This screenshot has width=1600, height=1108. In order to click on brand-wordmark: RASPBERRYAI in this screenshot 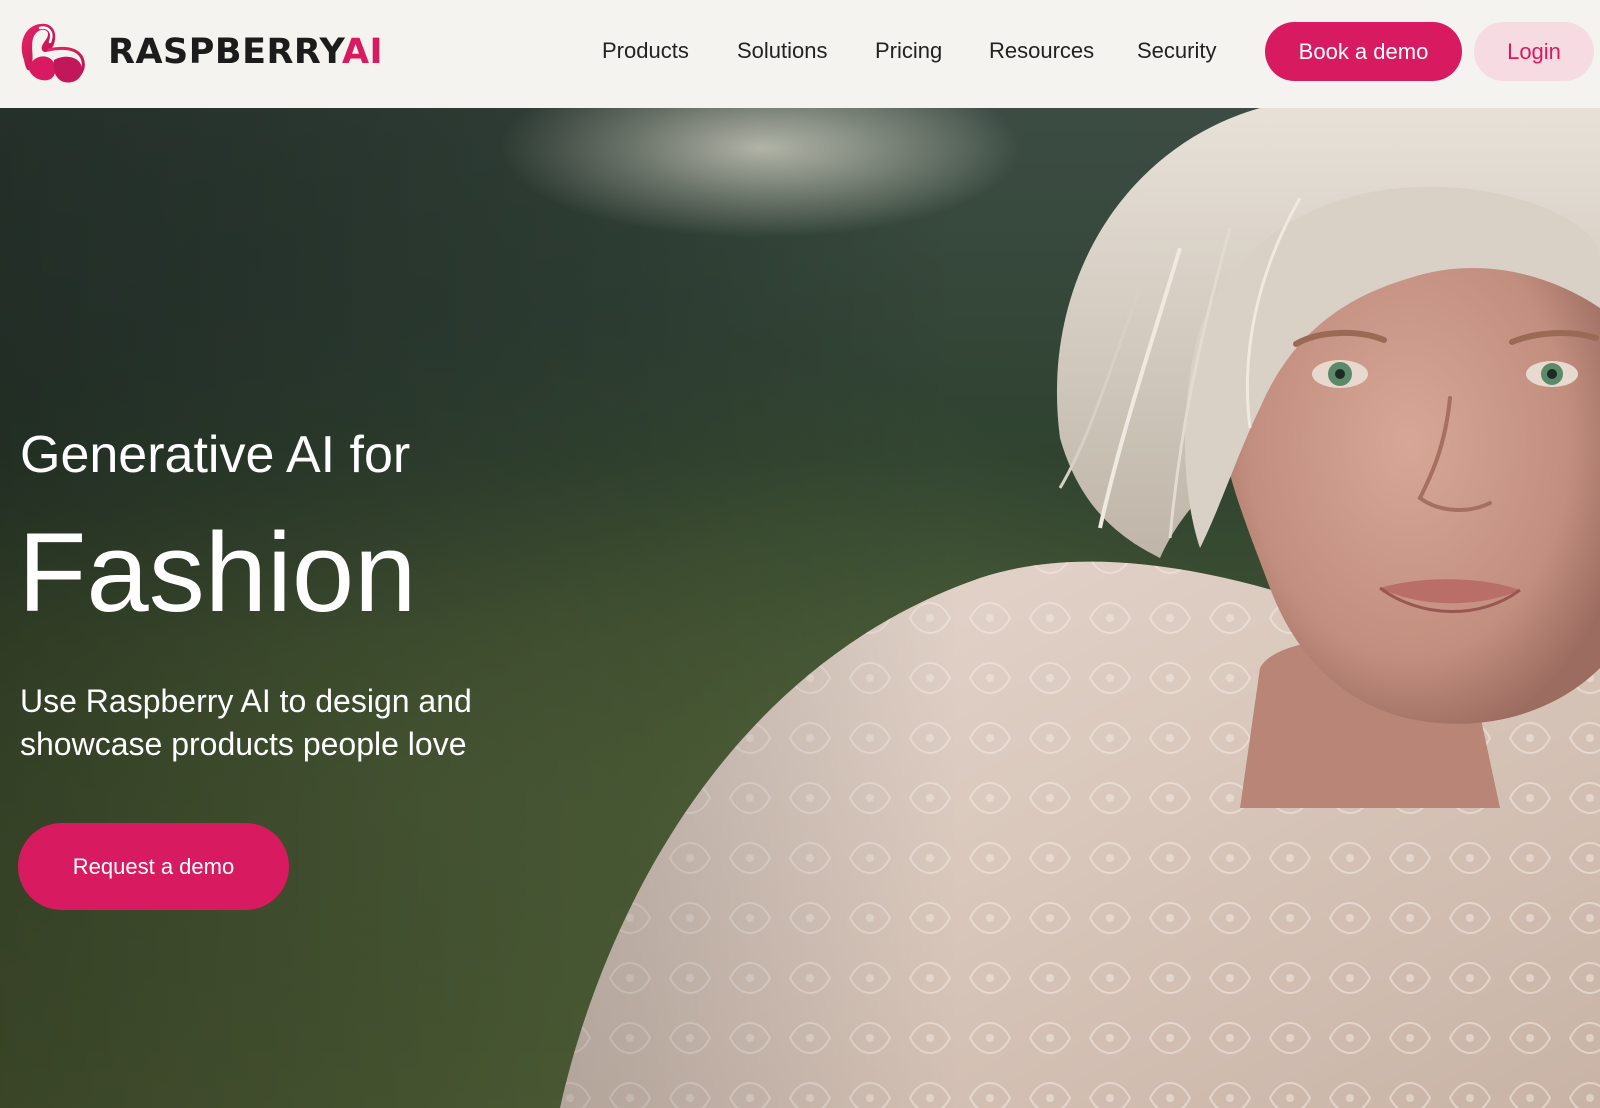, I will do `click(245, 52)`.